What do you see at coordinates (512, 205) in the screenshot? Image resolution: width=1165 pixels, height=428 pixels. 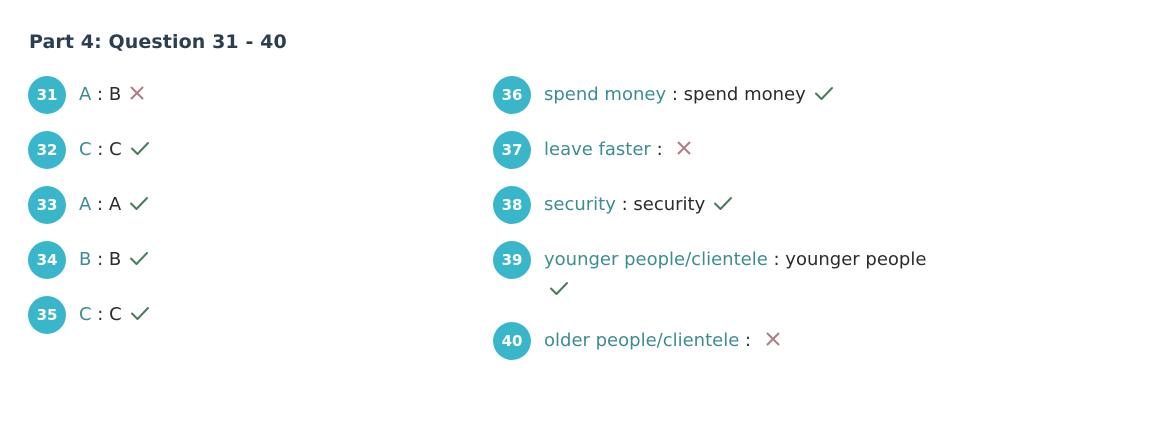 I see `question-number-badge: 38` at bounding box center [512, 205].